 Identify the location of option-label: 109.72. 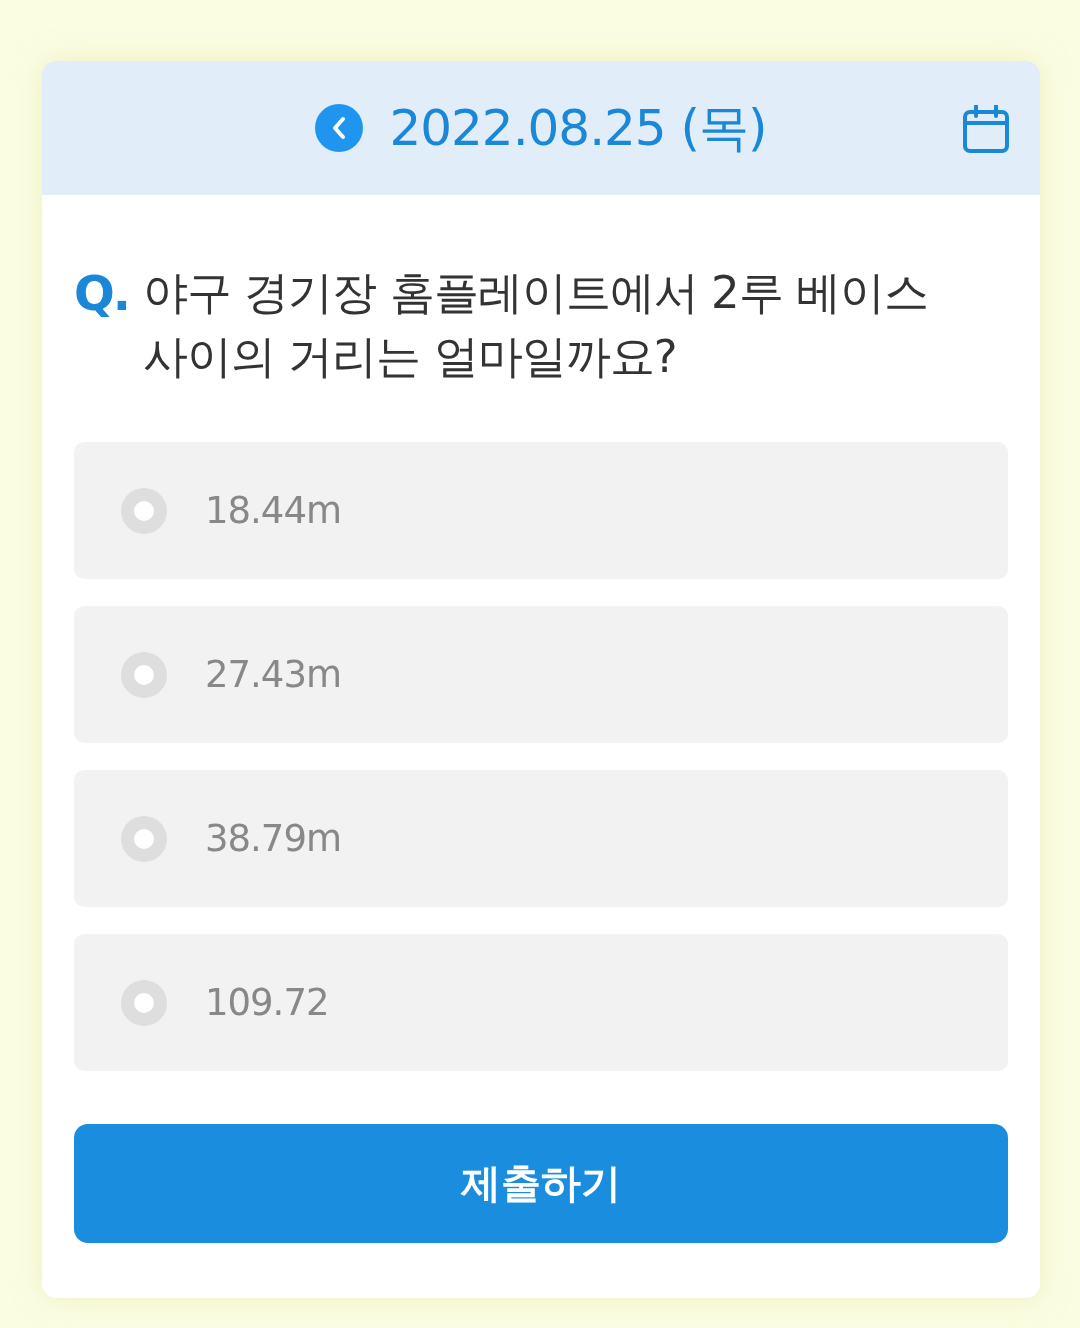
(267, 1002).